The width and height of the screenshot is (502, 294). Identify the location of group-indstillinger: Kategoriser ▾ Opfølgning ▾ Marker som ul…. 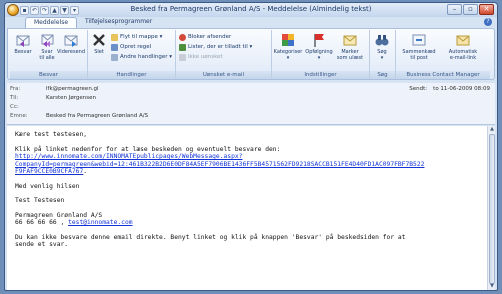
(321, 54).